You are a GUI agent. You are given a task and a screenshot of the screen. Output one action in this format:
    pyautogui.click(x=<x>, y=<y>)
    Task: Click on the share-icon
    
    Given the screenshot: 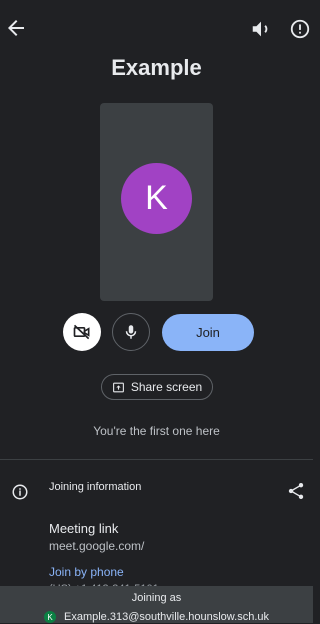 What is the action you would take?
    pyautogui.click(x=296, y=491)
    